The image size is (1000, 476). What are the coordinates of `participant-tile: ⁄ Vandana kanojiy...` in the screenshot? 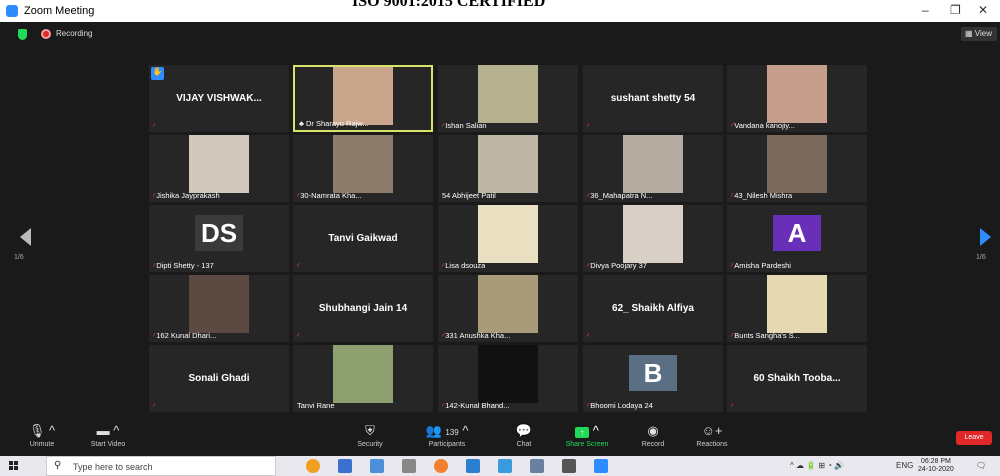 It's located at (797, 98).